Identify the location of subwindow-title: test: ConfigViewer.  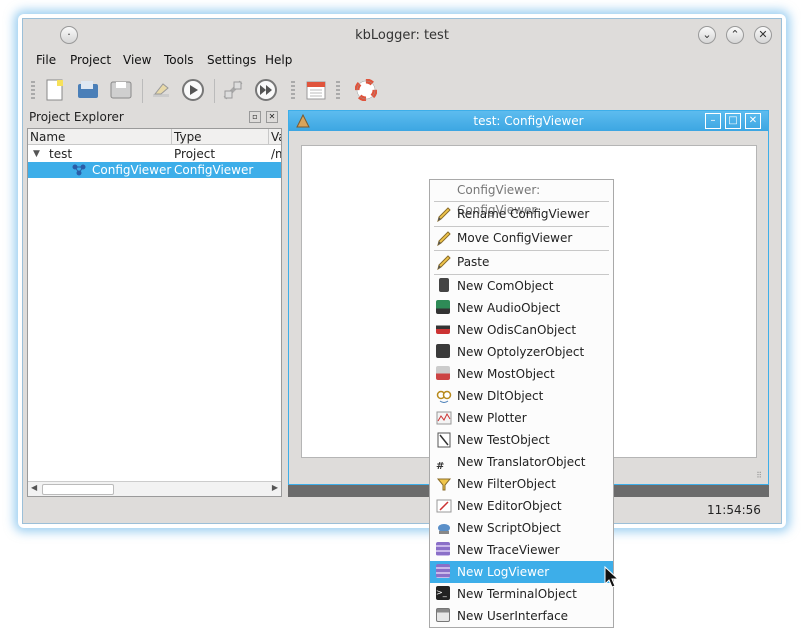
(528, 121).